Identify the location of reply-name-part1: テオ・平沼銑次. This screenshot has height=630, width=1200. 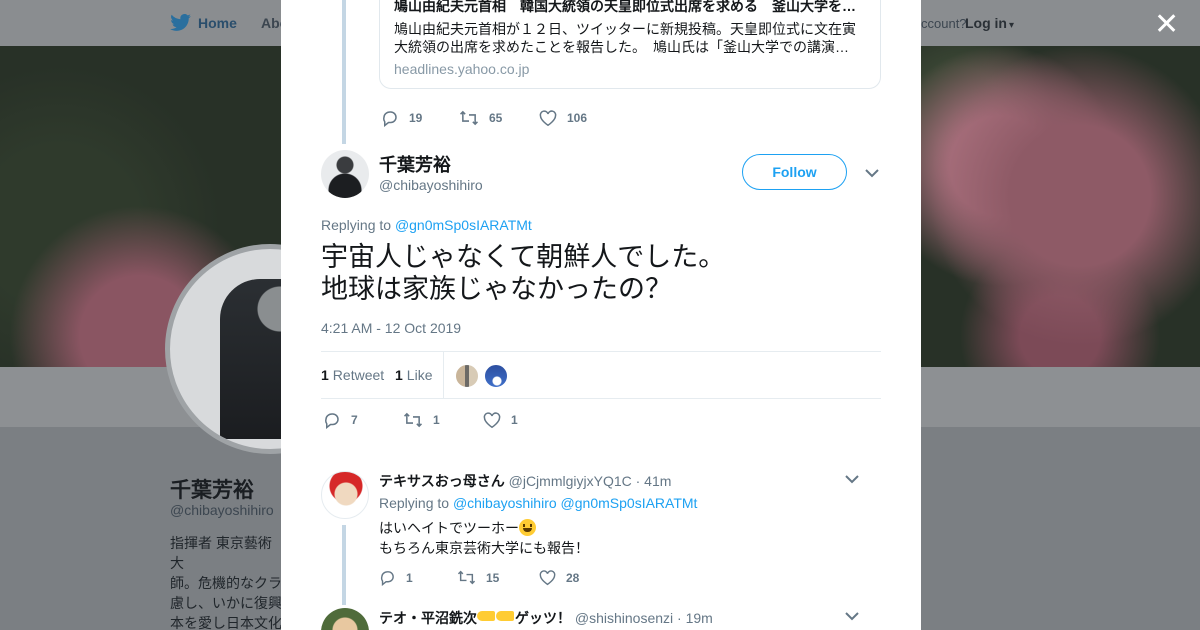
(428, 618).